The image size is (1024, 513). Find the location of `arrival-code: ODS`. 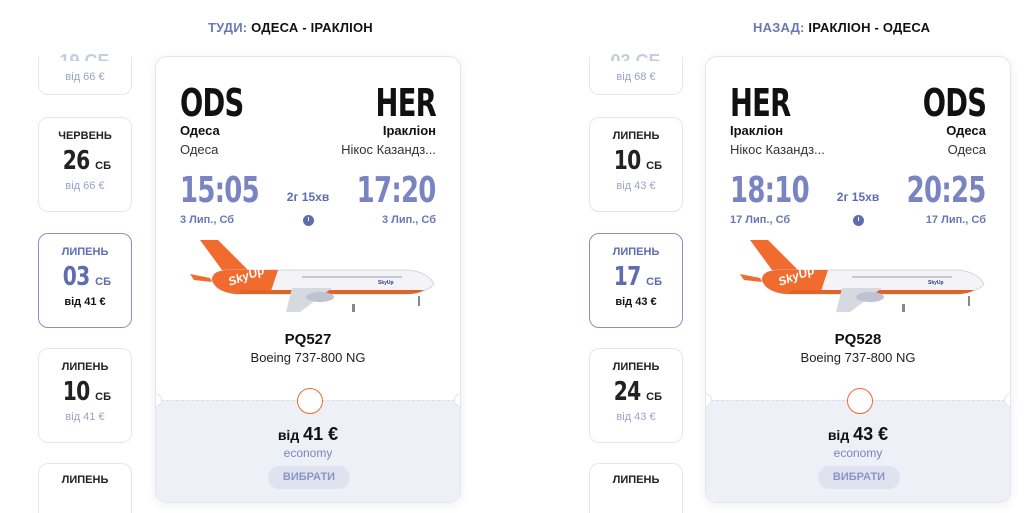

arrival-code: ODS is located at coordinates (954, 103).